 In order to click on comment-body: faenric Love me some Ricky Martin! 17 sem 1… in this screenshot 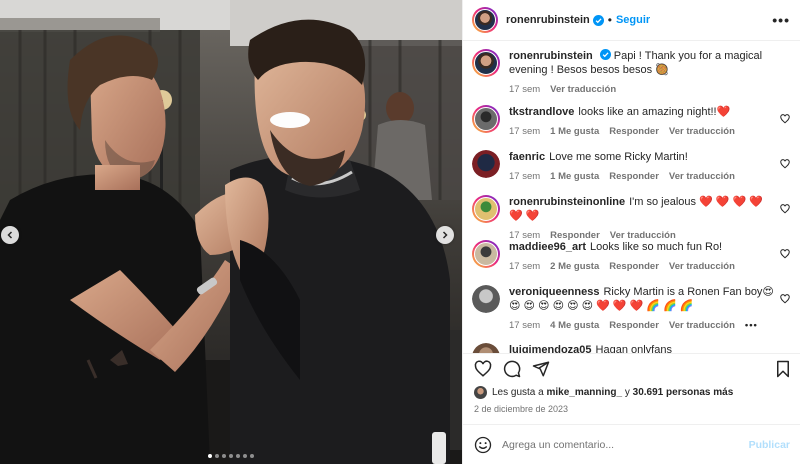, I will do `click(649, 172)`.